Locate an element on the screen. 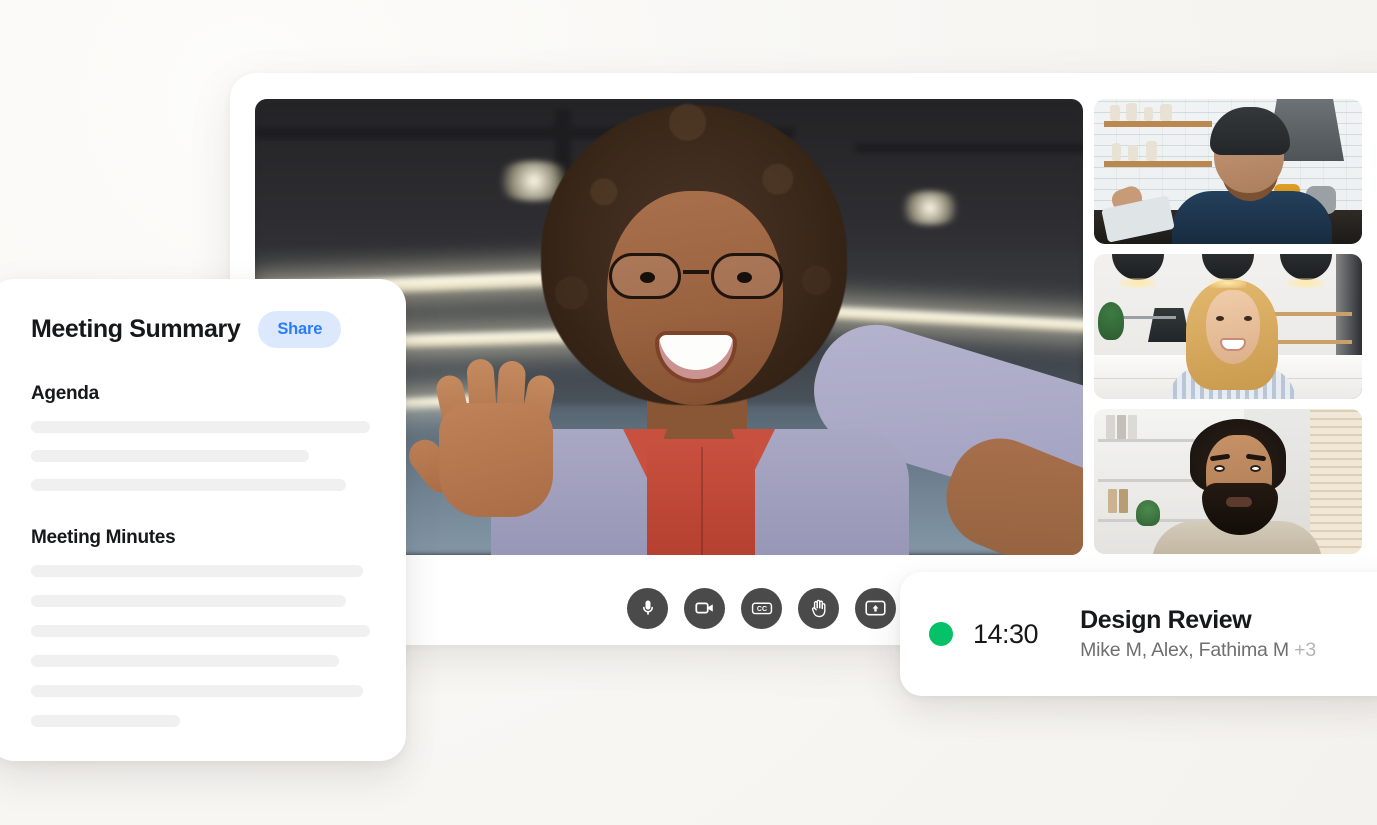 Image resolution: width=1377 pixels, height=825 pixels. mic-button is located at coordinates (647, 608).